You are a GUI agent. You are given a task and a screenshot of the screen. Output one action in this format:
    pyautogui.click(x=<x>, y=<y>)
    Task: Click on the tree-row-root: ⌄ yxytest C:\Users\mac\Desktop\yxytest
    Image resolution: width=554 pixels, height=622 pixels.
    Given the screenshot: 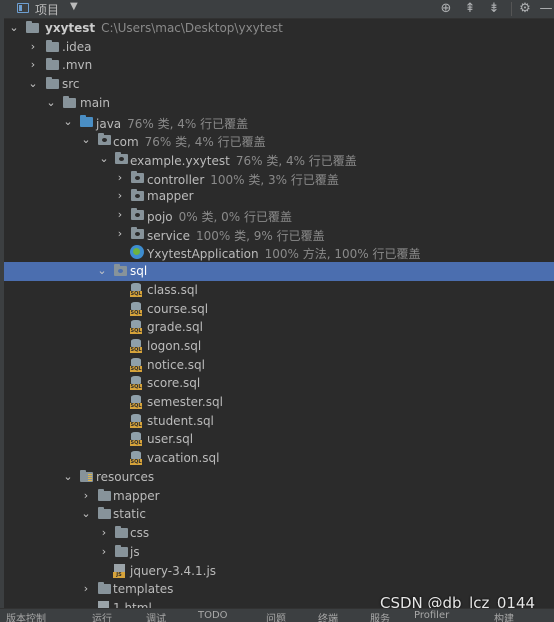 What is the action you would take?
    pyautogui.click(x=279, y=28)
    